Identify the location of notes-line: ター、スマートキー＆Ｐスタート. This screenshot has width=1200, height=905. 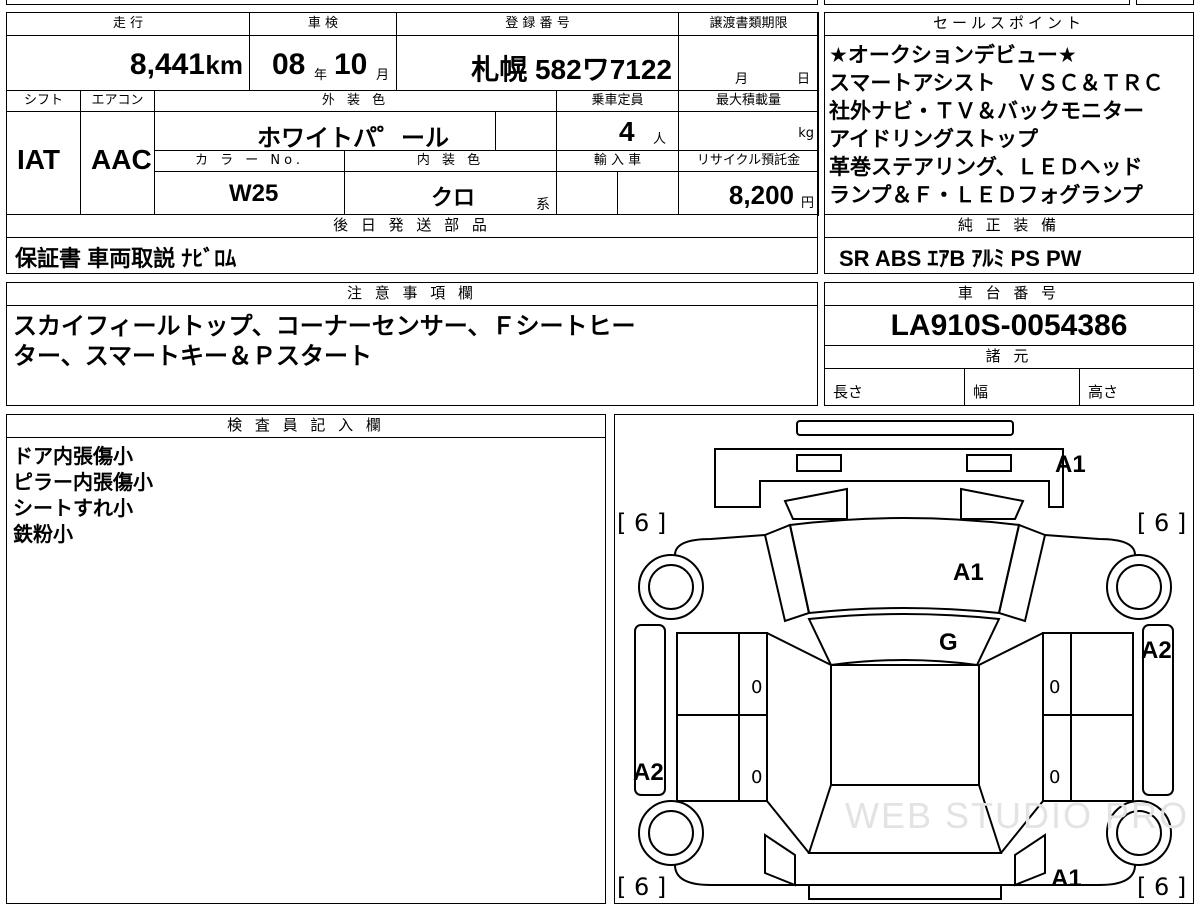
(193, 356).